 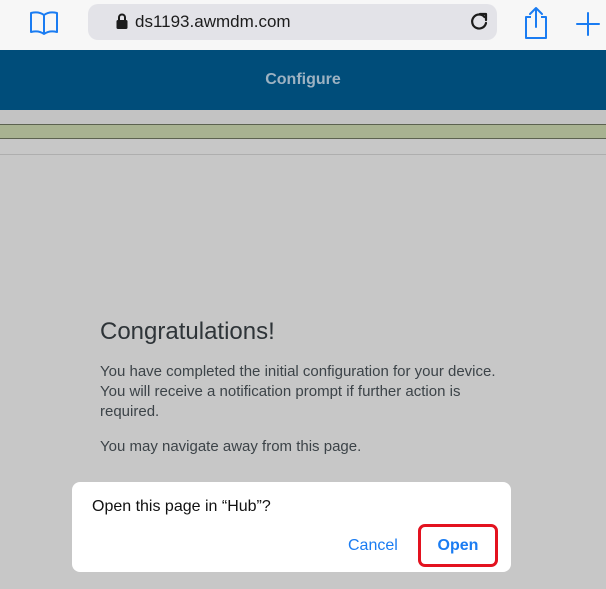 What do you see at coordinates (187, 331) in the screenshot?
I see `congratulations-heading: Congratulations!` at bounding box center [187, 331].